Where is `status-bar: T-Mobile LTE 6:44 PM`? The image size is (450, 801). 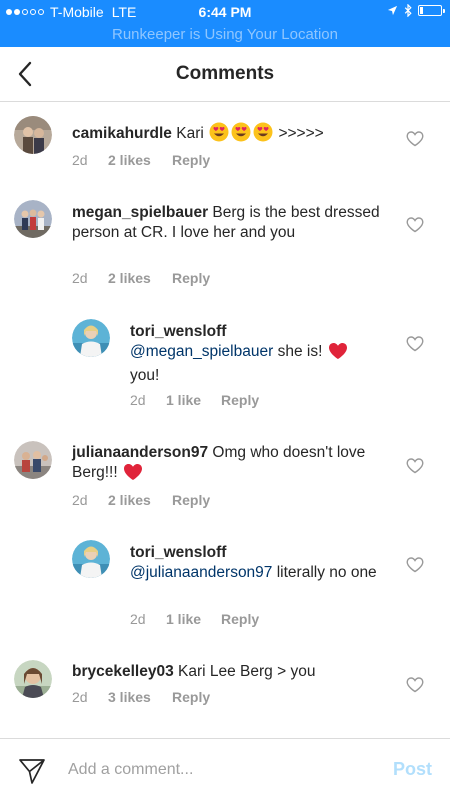 status-bar: T-Mobile LTE 6:44 PM is located at coordinates (225, 12).